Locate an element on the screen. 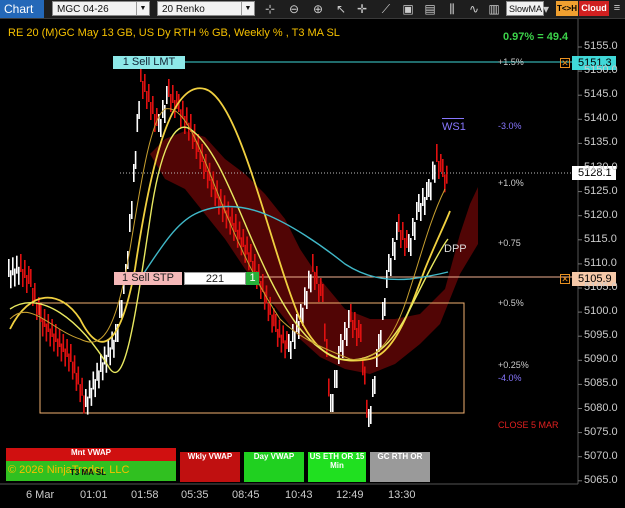 The height and width of the screenshot is (508, 625). templates-icon: ▥ is located at coordinates (494, 9).